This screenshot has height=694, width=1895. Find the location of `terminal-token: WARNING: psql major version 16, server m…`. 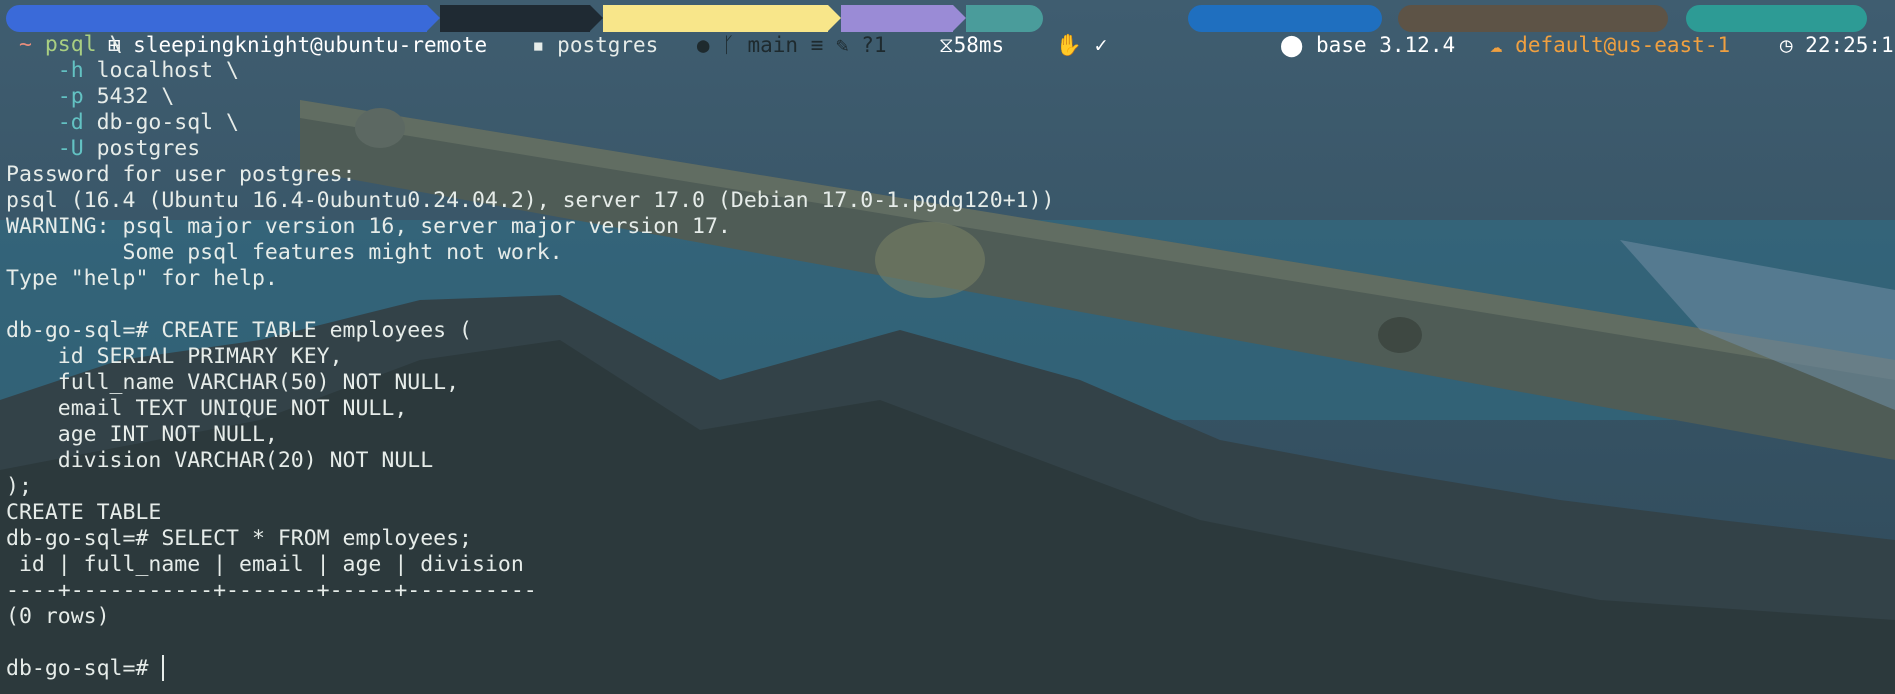

terminal-token: WARNING: psql major version 16, server m… is located at coordinates (368, 226).